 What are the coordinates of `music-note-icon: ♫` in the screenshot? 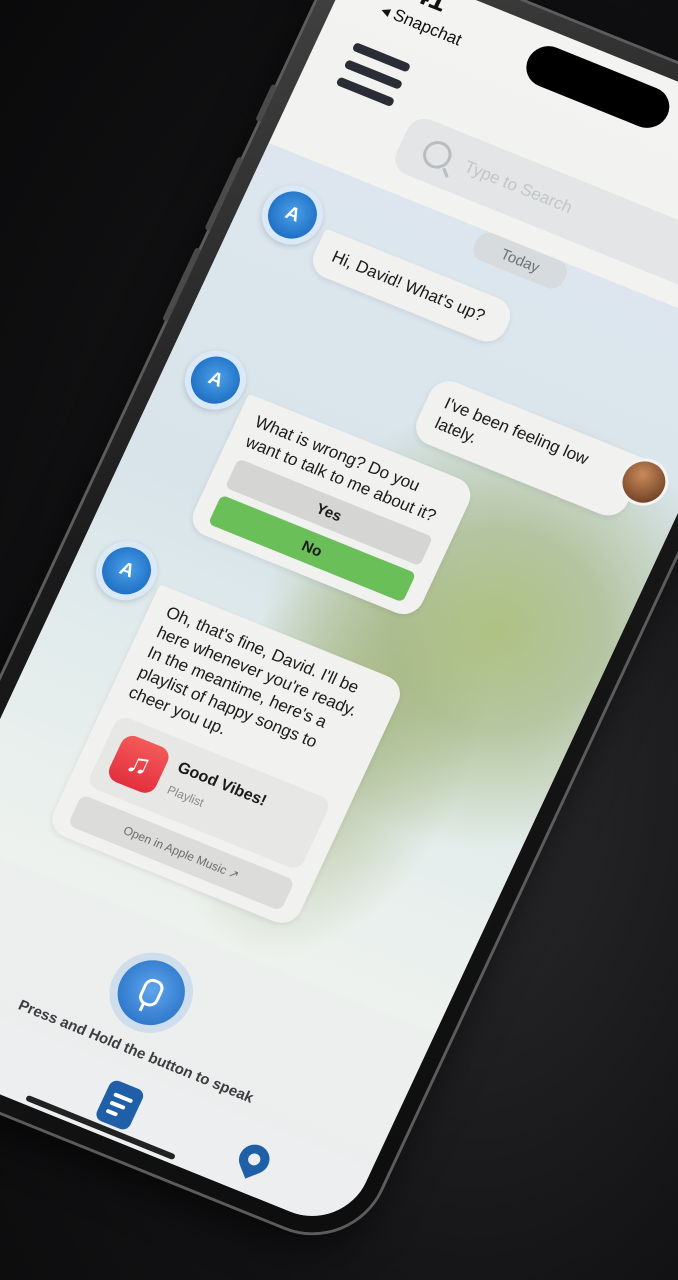 It's located at (138, 764).